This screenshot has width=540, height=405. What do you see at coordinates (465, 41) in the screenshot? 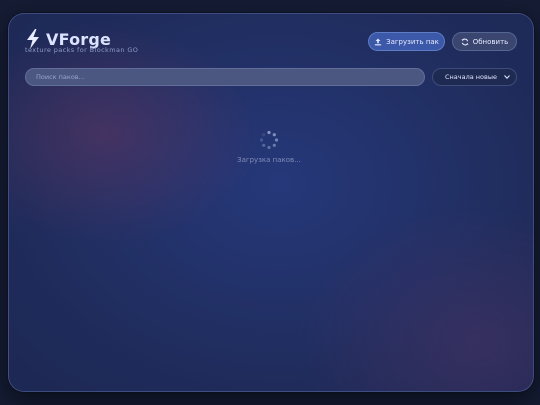
I see `refresh-icon` at bounding box center [465, 41].